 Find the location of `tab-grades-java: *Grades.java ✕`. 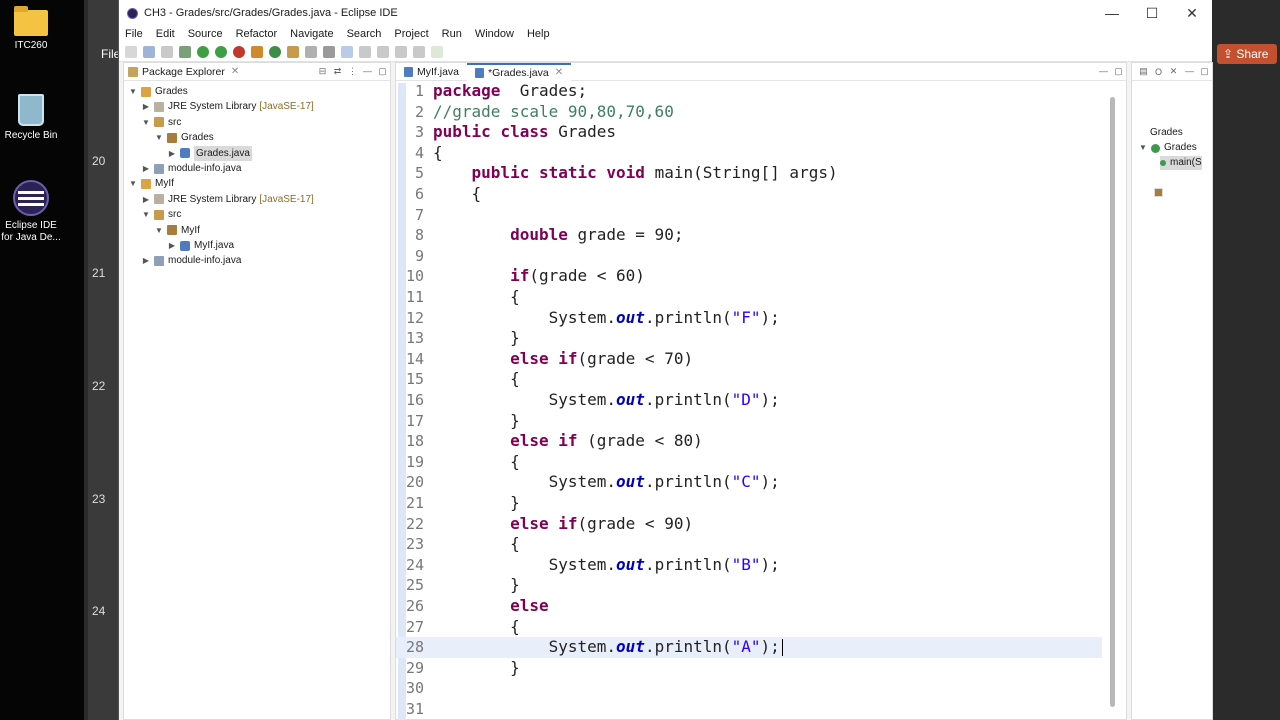

tab-grades-java: *Grades.java ✕ is located at coordinates (519, 71).